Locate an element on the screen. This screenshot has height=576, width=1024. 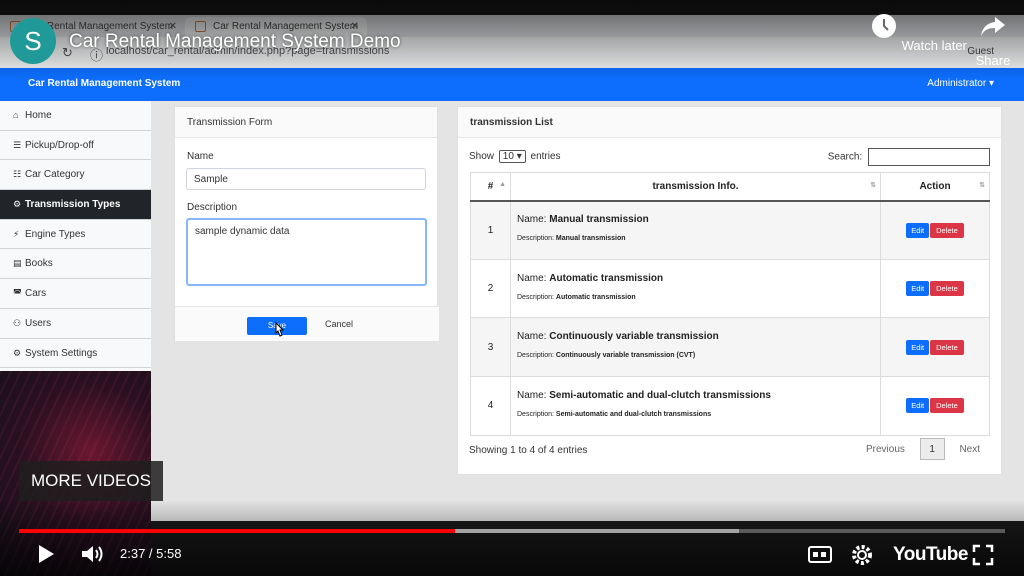
search-label: Search: is located at coordinates (845, 157).